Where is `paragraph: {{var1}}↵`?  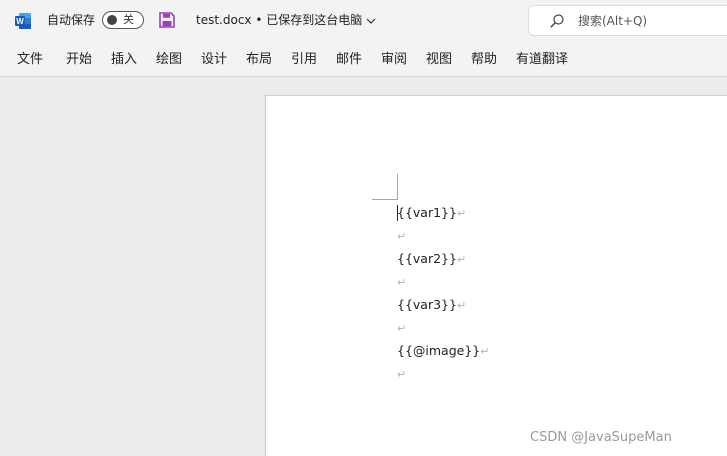
paragraph: {{var1}}↵ is located at coordinates (431, 213).